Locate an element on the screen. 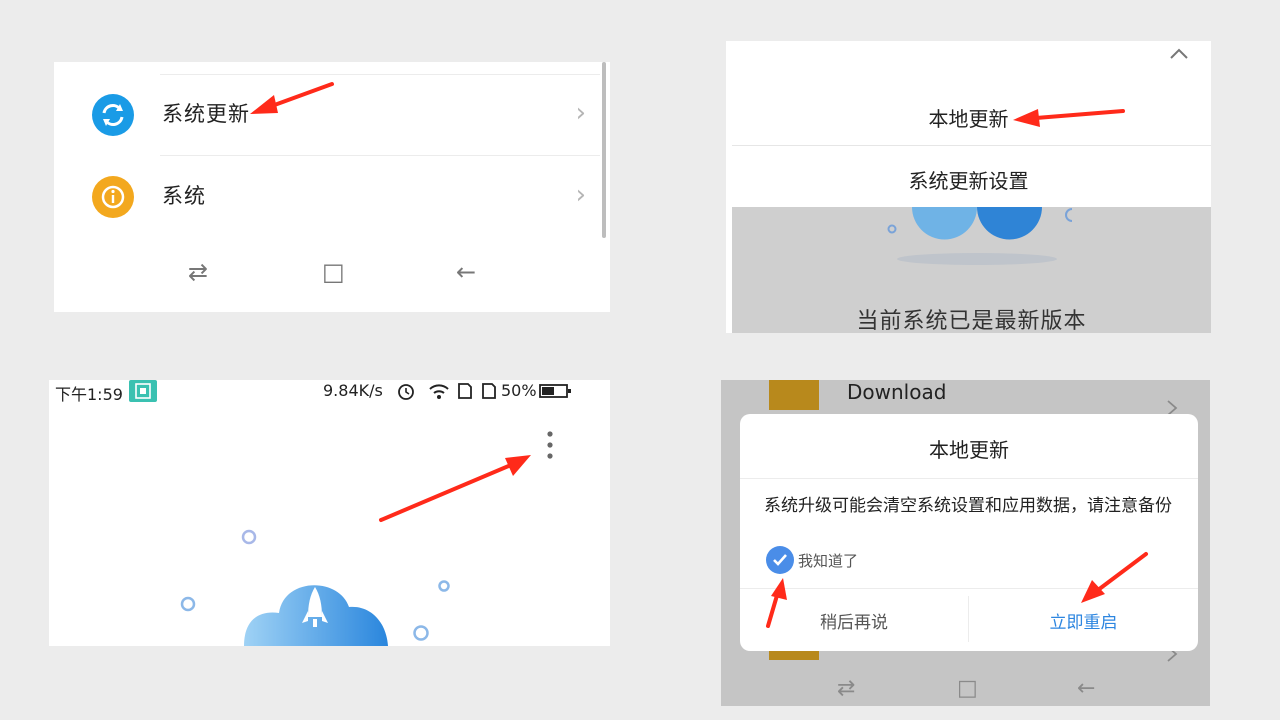 The image size is (1280, 720). dimmed-background: 当前系统已是最新版本 is located at coordinates (971, 270).